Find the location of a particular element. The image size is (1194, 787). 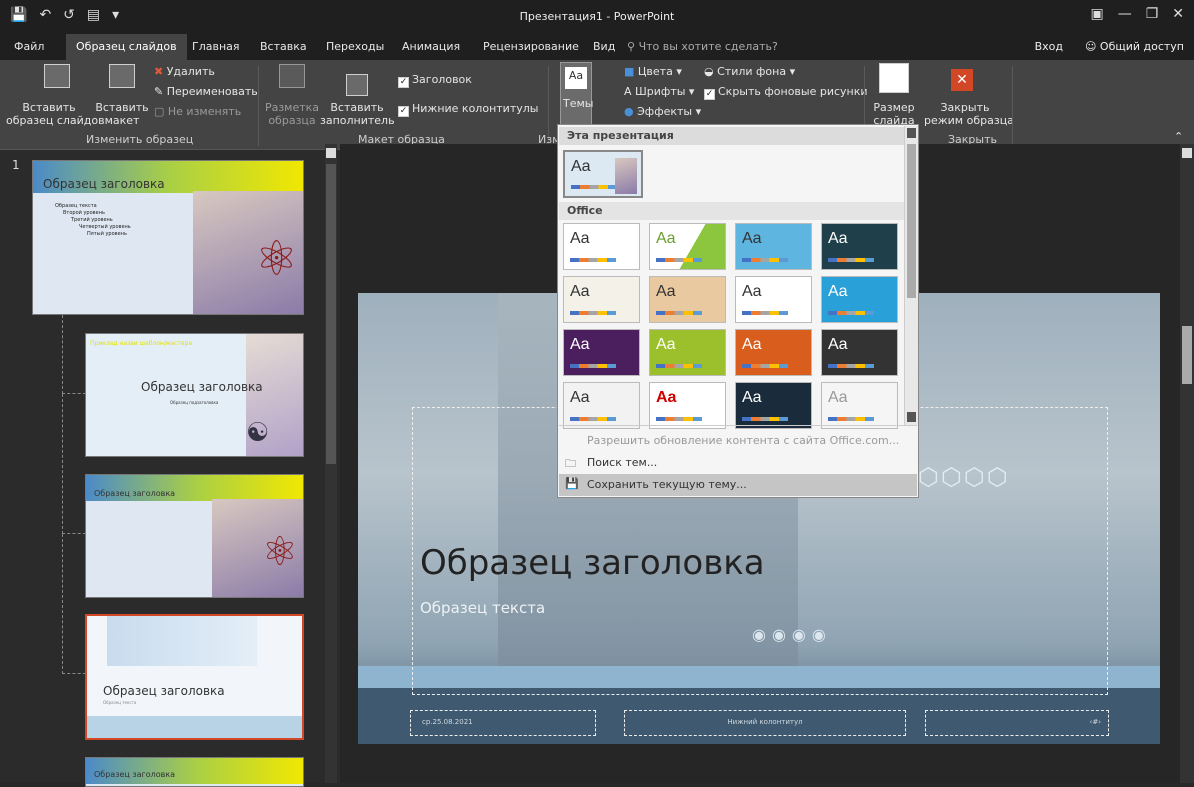

theme-circuit: Aa is located at coordinates (687, 352).